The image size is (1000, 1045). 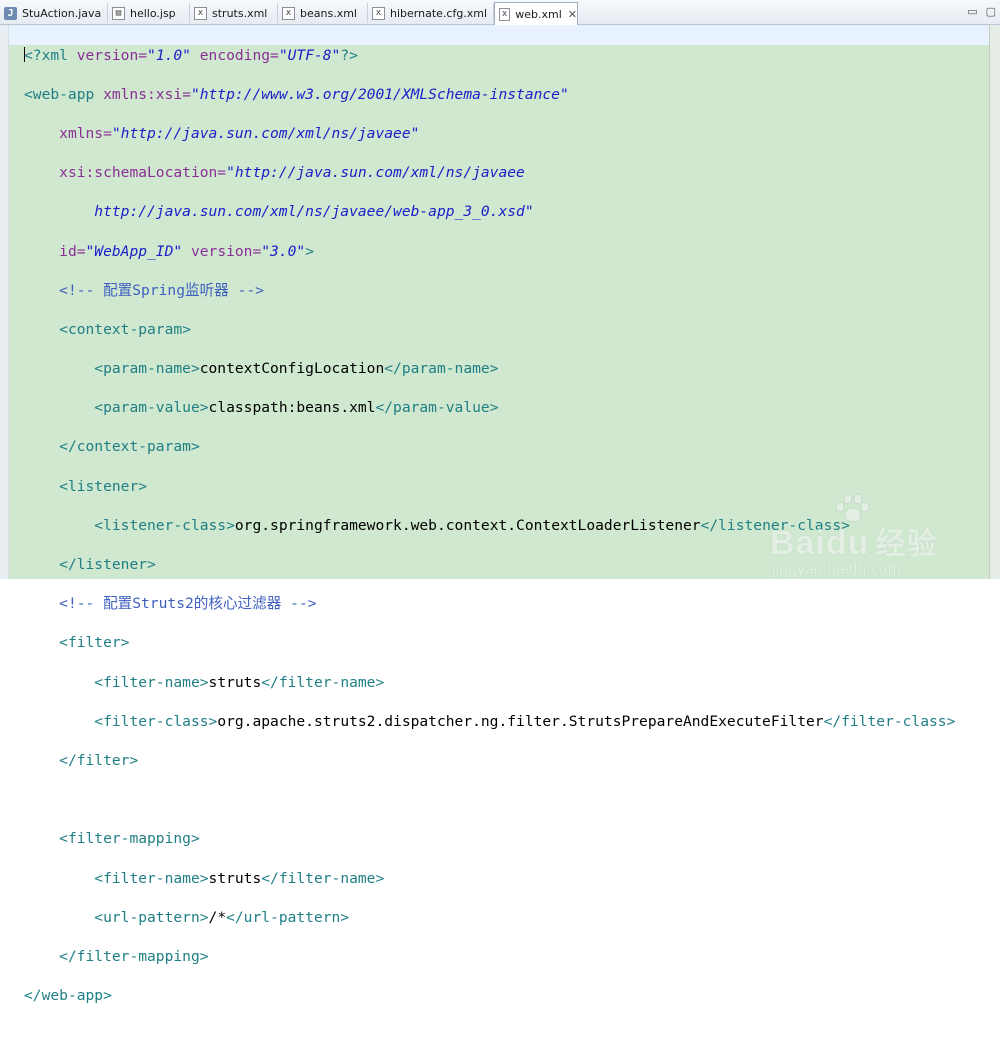 What do you see at coordinates (118, 13) in the screenshot?
I see `jsp-file-icon: ▤` at bounding box center [118, 13].